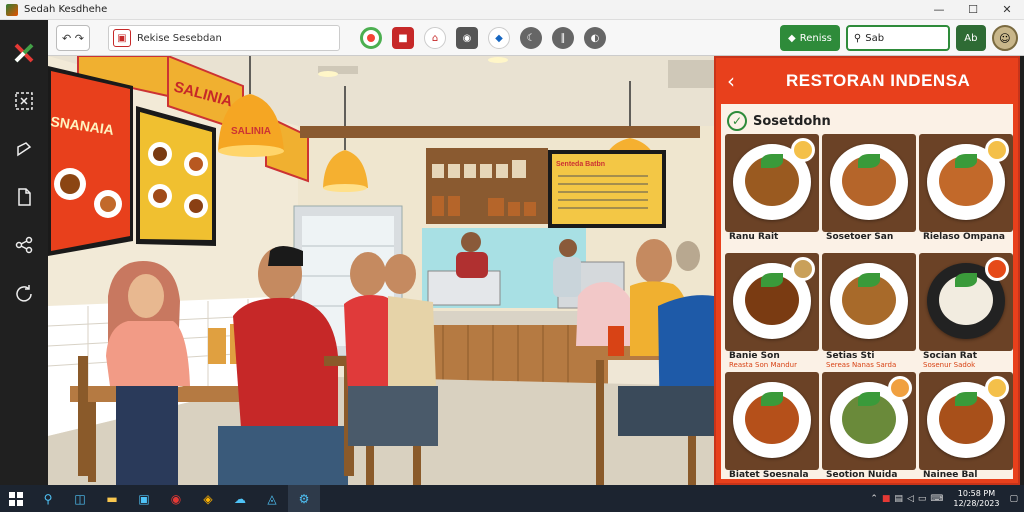 The width and height of the screenshot is (1024, 512). What do you see at coordinates (512, 10) in the screenshot?
I see `window-titlebar: Sedah Kesdhehe — ☐ ✕` at bounding box center [512, 10].